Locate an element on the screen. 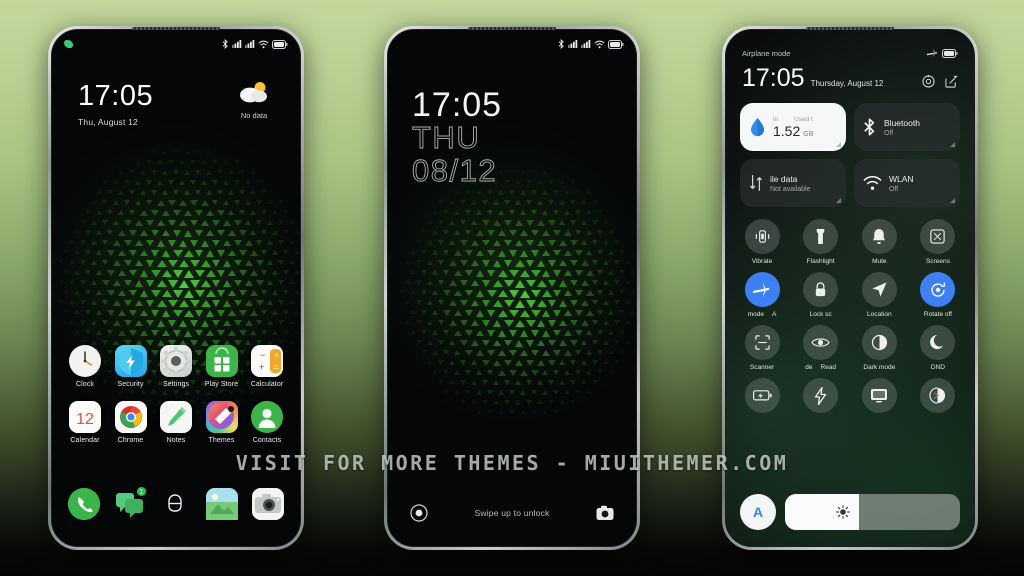 The width and height of the screenshot is (1024, 576). toggle-dnd: DND is located at coordinates (938, 348).